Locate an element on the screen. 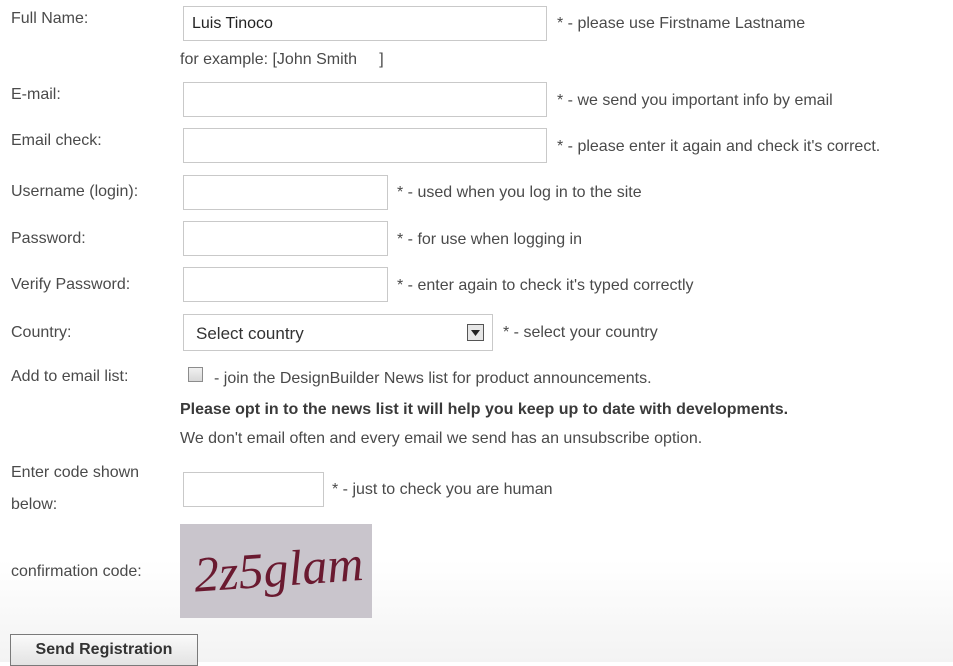  full-name-note: * - please use Firstname Lastname is located at coordinates (681, 23).